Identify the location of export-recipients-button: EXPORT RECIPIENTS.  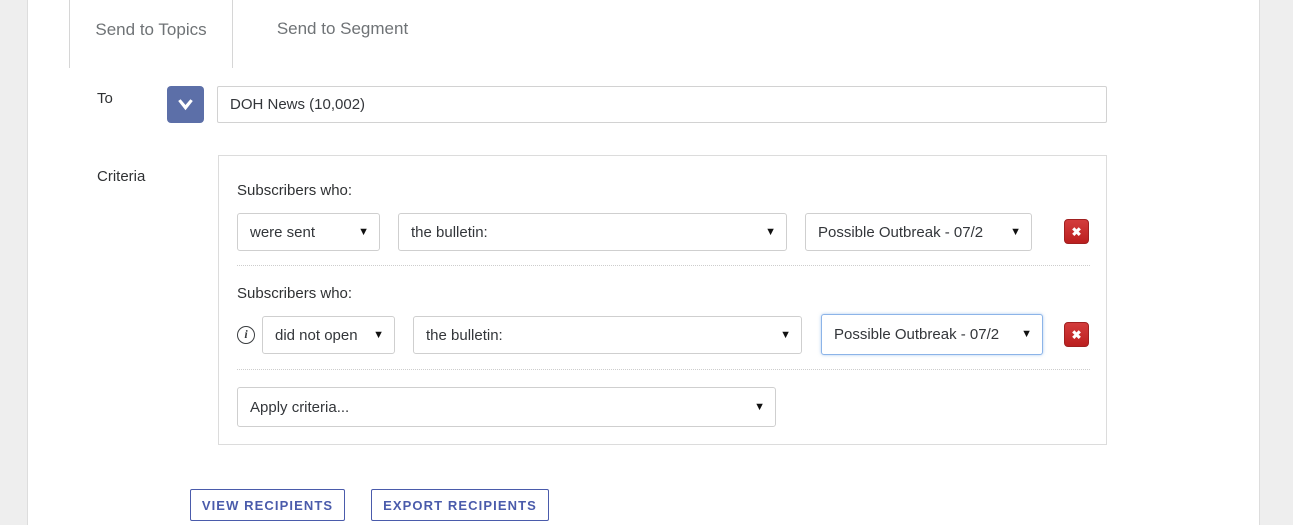
(460, 505).